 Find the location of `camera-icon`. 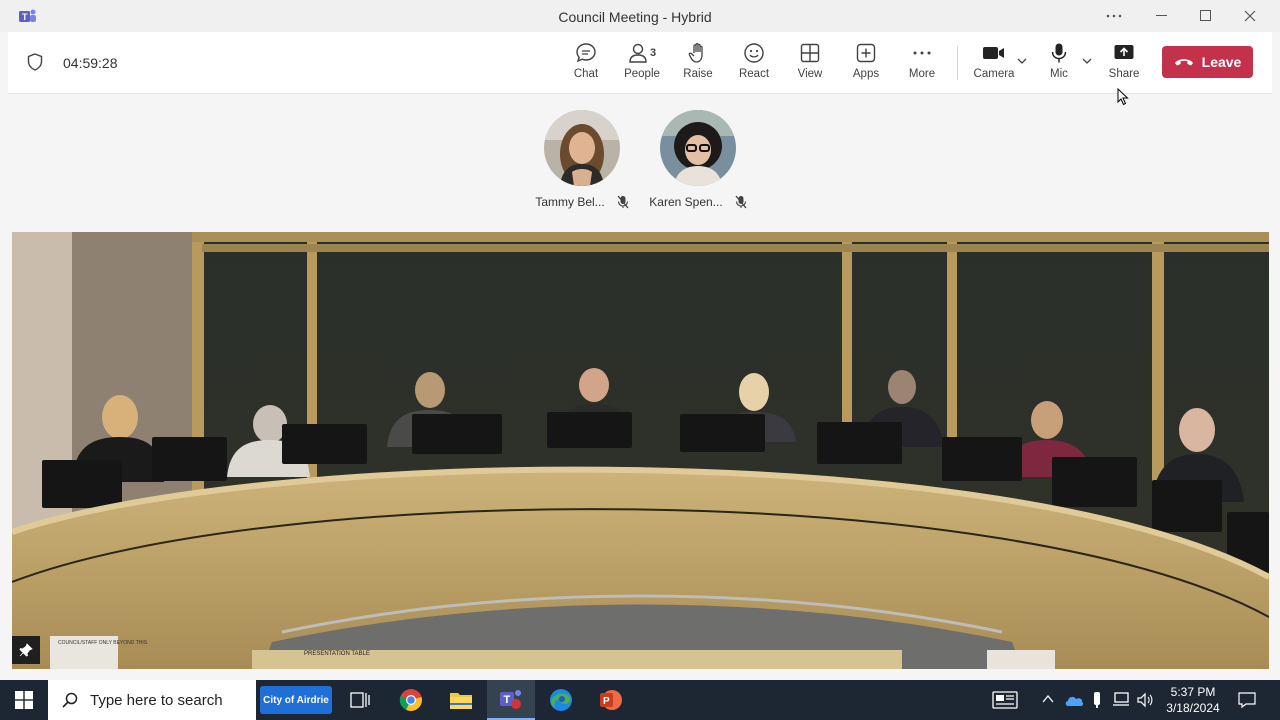

camera-icon is located at coordinates (993, 53).